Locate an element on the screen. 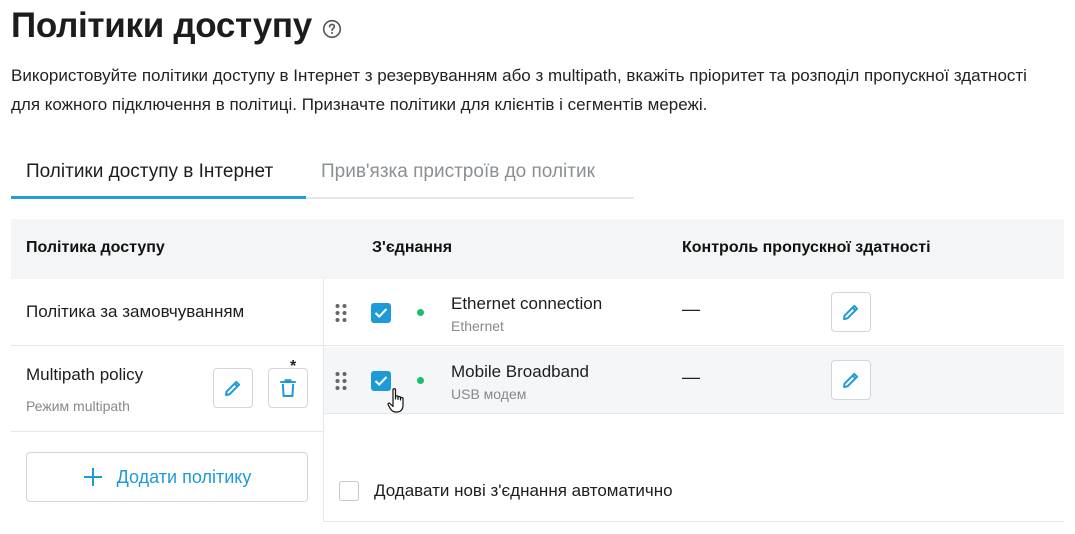 This screenshot has height=534, width=1075. auto-add-checkbox is located at coordinates (349, 491).